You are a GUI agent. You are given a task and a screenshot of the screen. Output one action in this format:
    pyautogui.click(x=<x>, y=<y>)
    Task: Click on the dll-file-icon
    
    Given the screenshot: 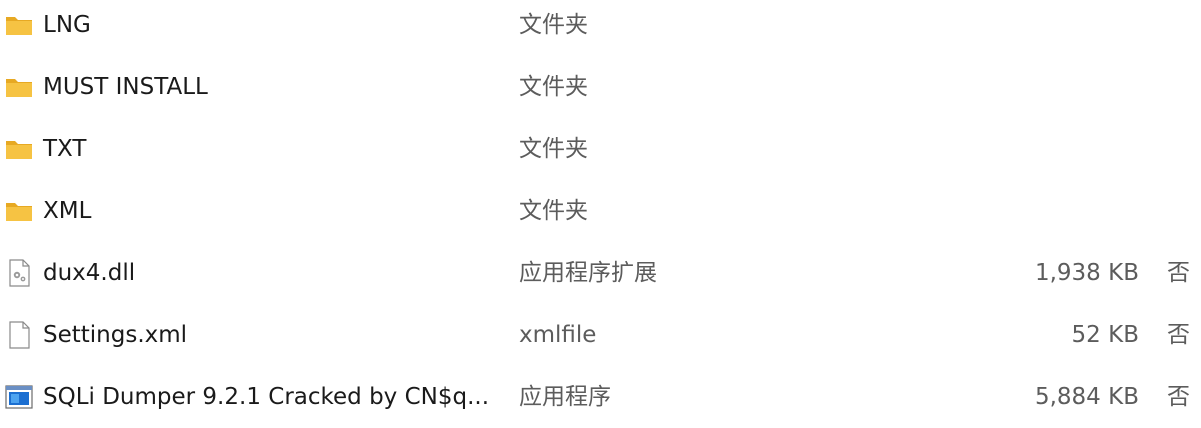 What is the action you would take?
    pyautogui.click(x=19, y=273)
    